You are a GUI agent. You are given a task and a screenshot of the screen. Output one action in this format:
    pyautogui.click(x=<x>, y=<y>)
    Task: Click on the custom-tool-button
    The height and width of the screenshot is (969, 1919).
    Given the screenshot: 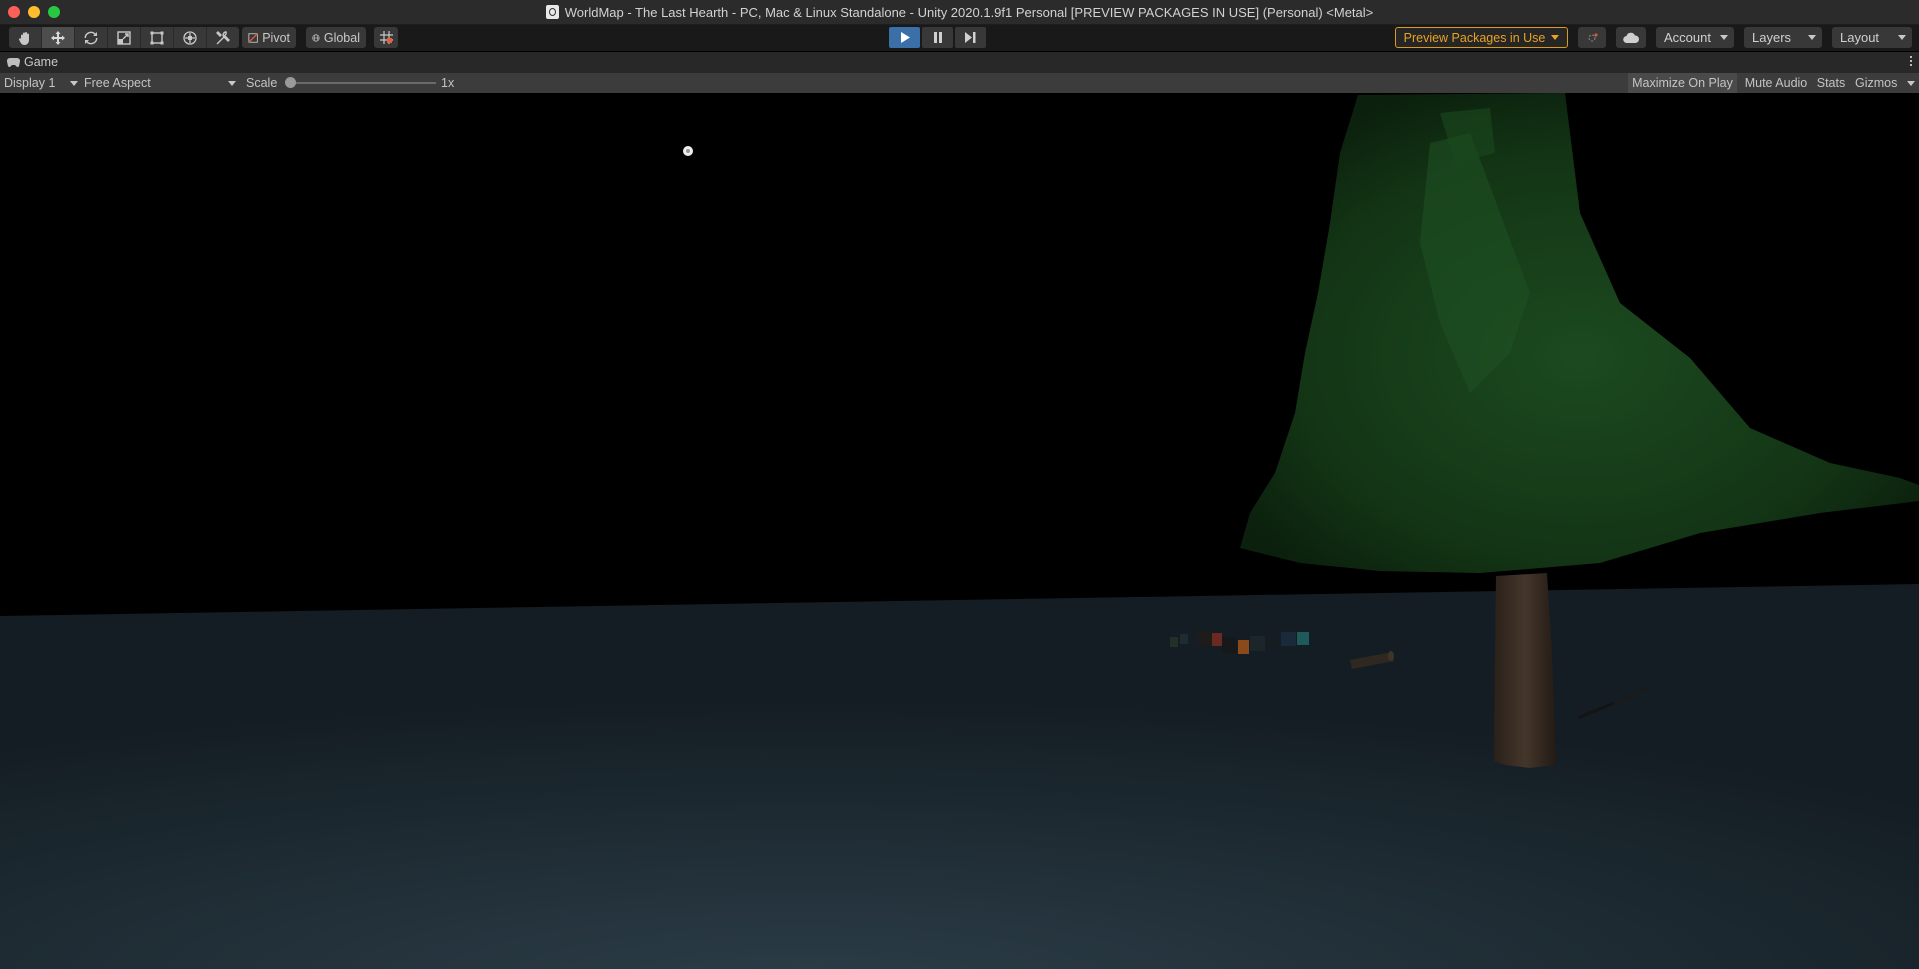 What is the action you would take?
    pyautogui.click(x=223, y=37)
    